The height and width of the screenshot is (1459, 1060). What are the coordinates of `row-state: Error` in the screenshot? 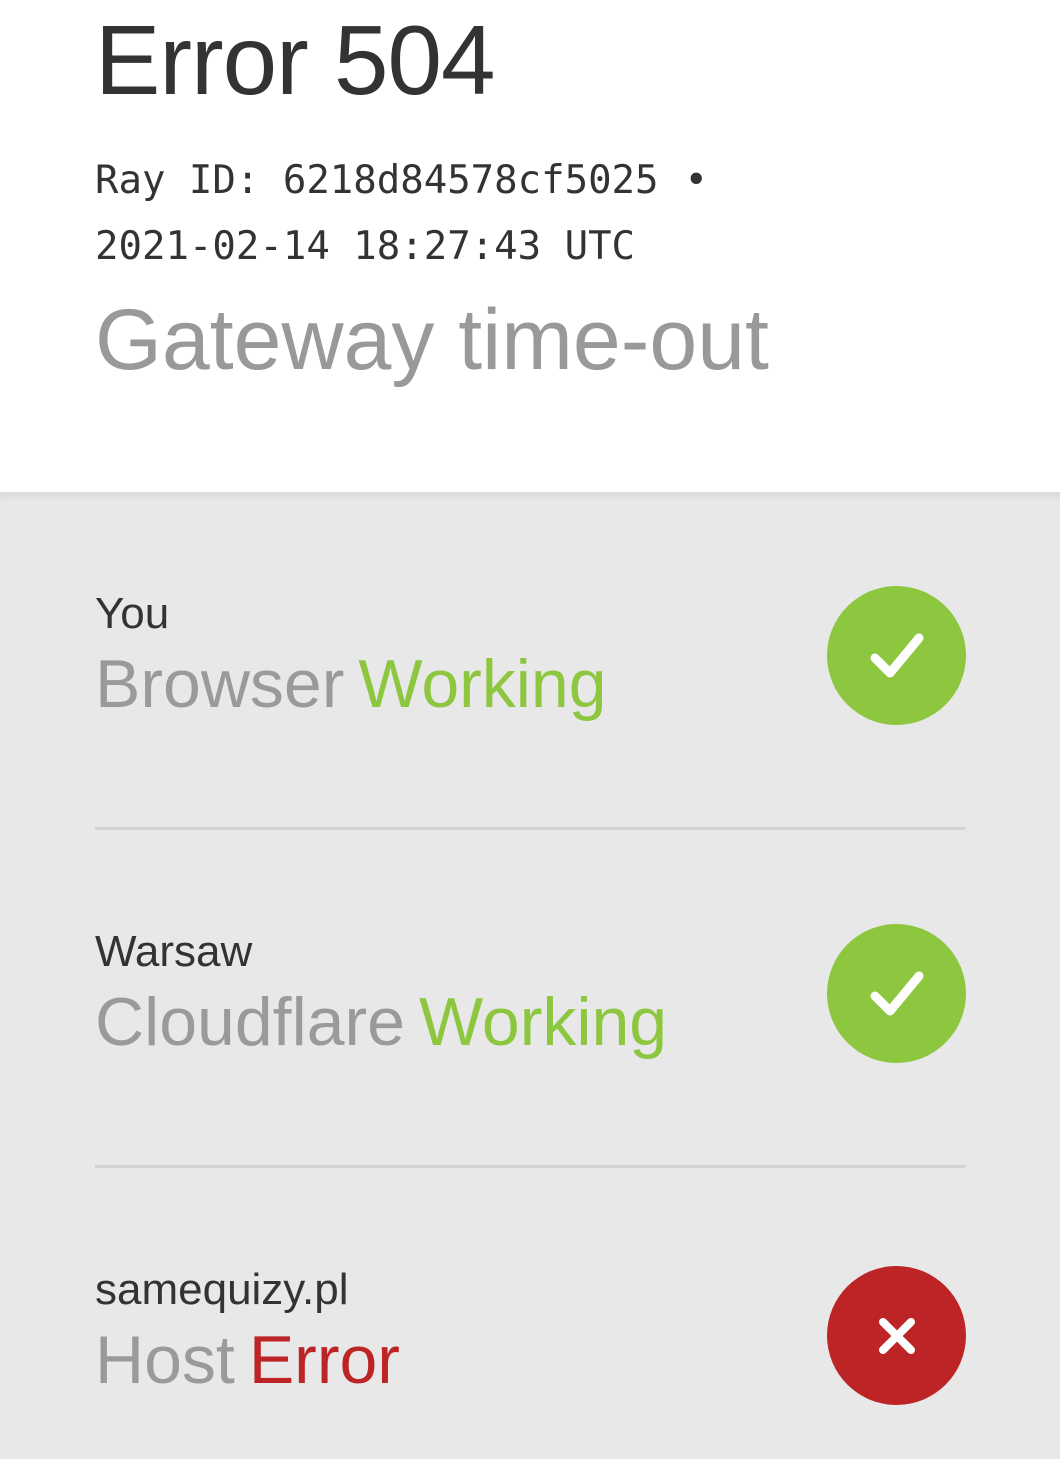 It's located at (324, 1360).